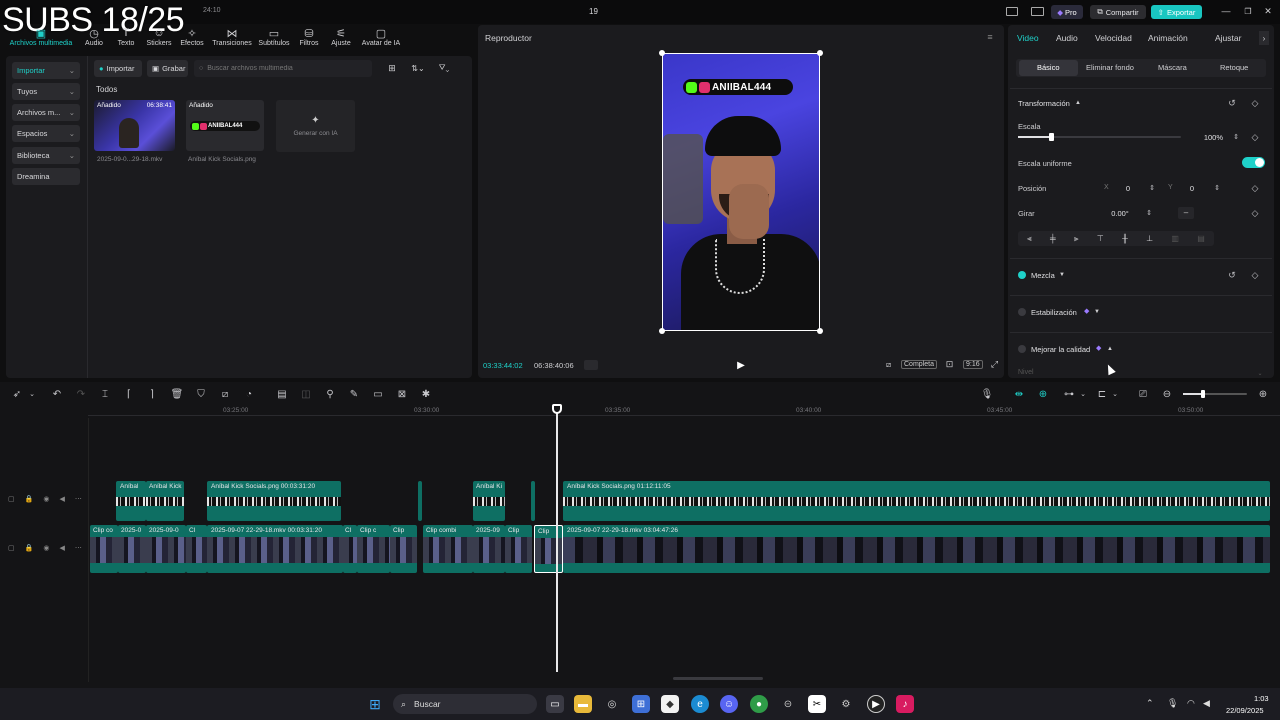 The width and height of the screenshot is (1280, 720). What do you see at coordinates (518, 549) in the screenshot?
I see `video-clip: Clip` at bounding box center [518, 549].